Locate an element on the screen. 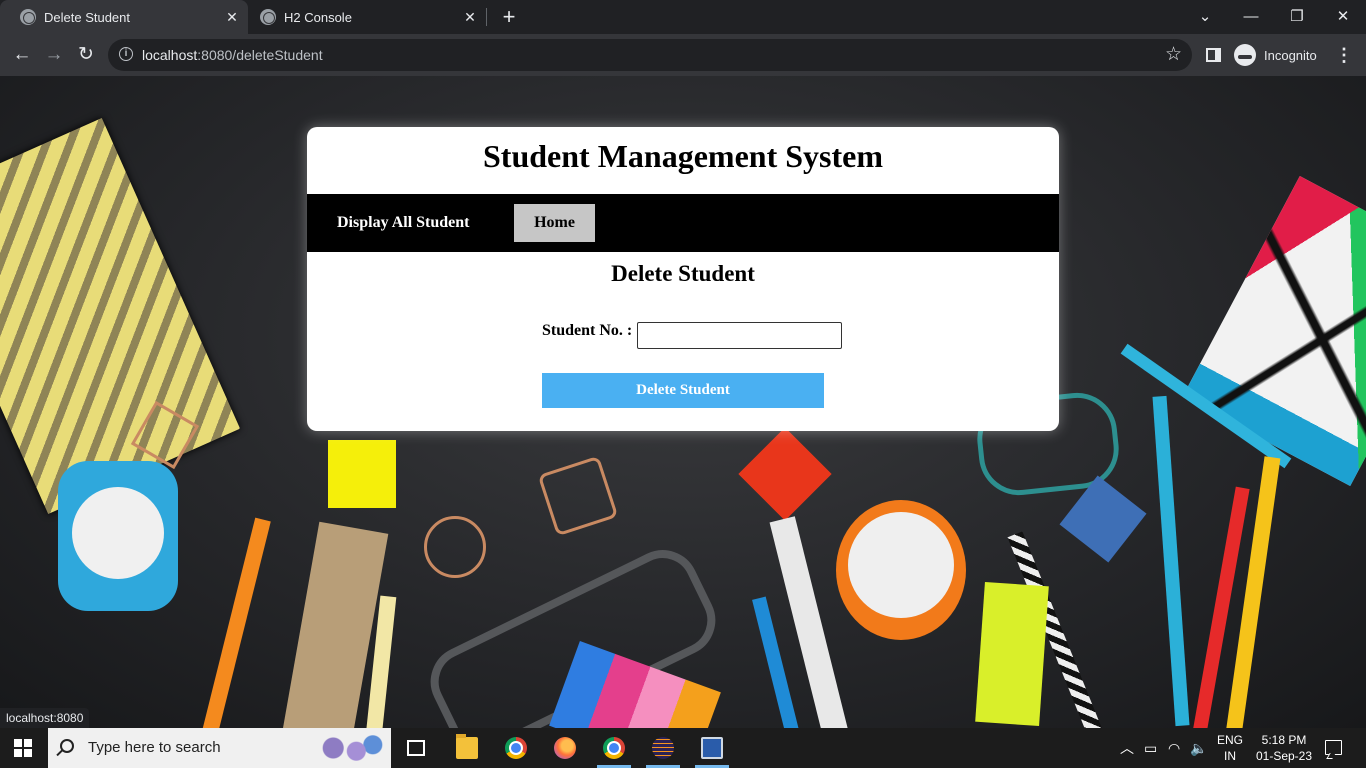 This screenshot has width=1366, height=768. language-code: ENG is located at coordinates (1229, 740).